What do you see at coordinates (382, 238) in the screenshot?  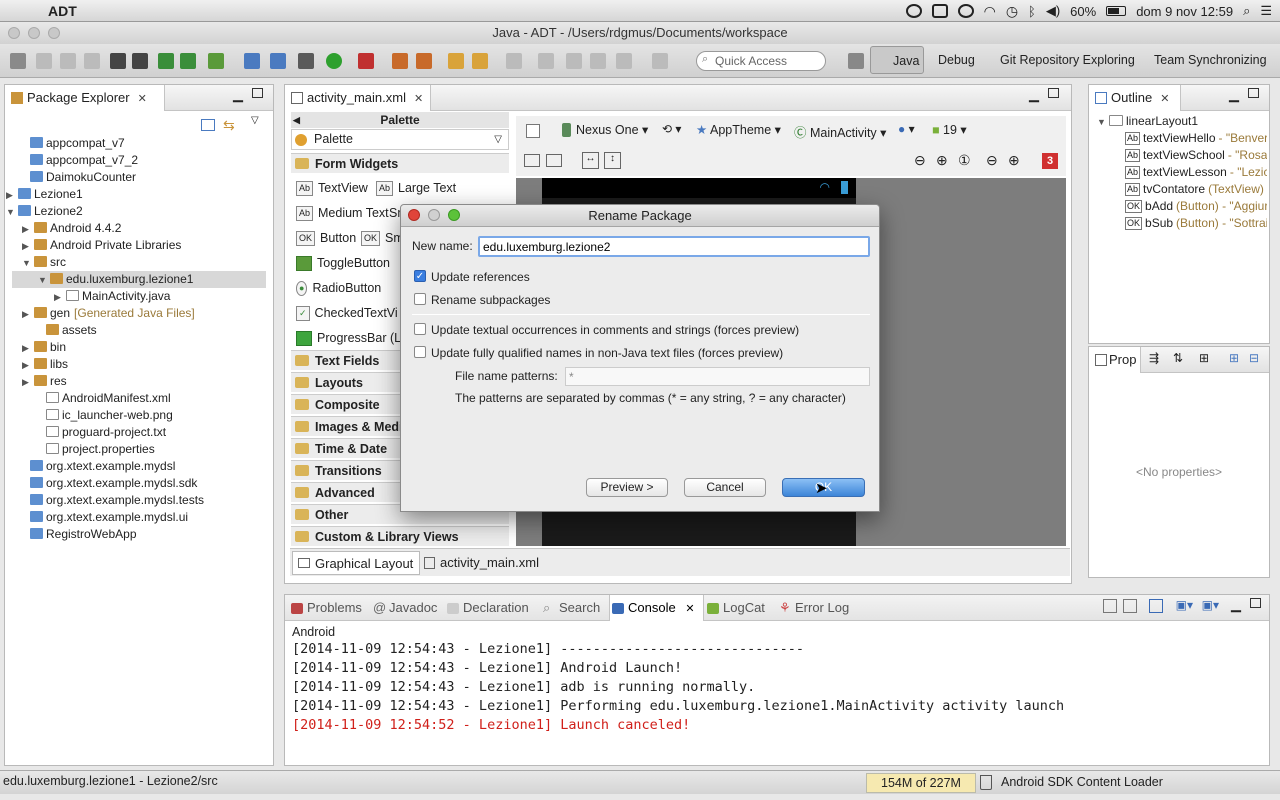 I see `widget-small-button: OK Sm` at bounding box center [382, 238].